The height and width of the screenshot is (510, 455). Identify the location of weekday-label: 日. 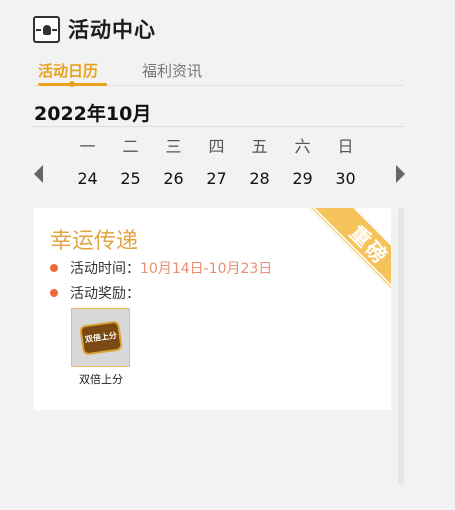
(345, 146).